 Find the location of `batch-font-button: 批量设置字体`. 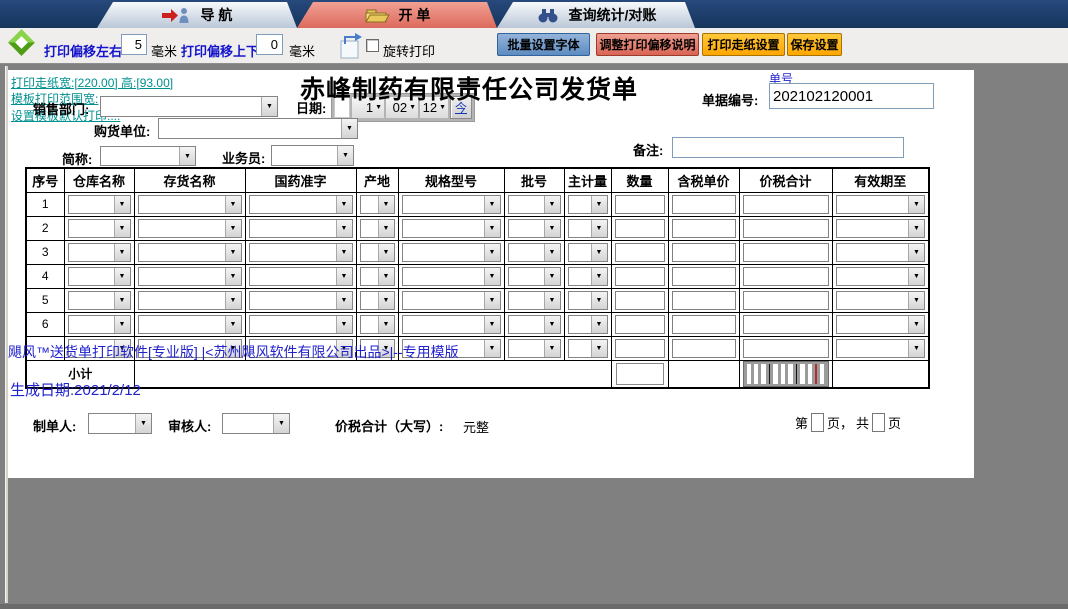

batch-font-button: 批量设置字体 is located at coordinates (543, 44).